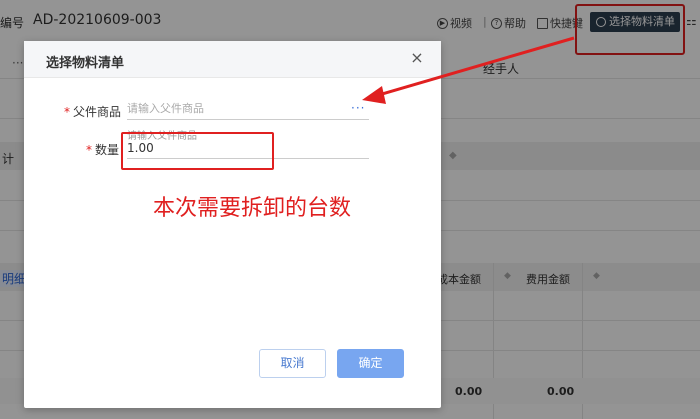  Describe the element at coordinates (197, 151) in the screenshot. I see `highlight-box-quantity` at that location.